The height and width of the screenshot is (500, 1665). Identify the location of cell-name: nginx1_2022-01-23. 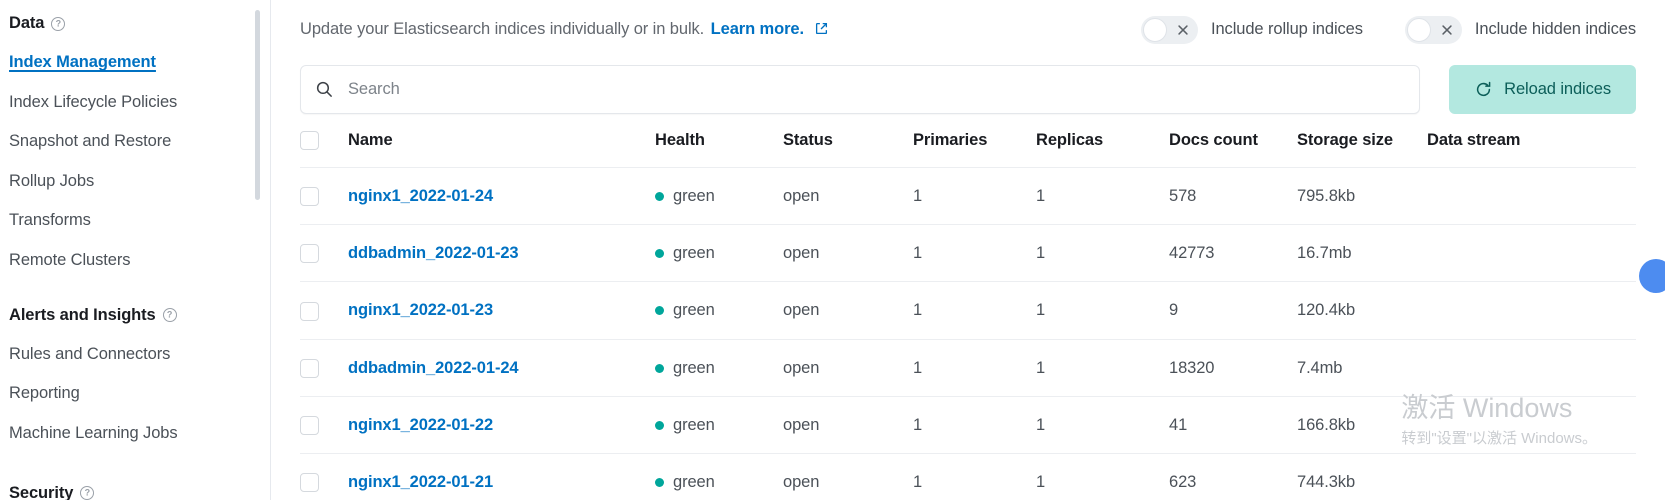
(501, 310).